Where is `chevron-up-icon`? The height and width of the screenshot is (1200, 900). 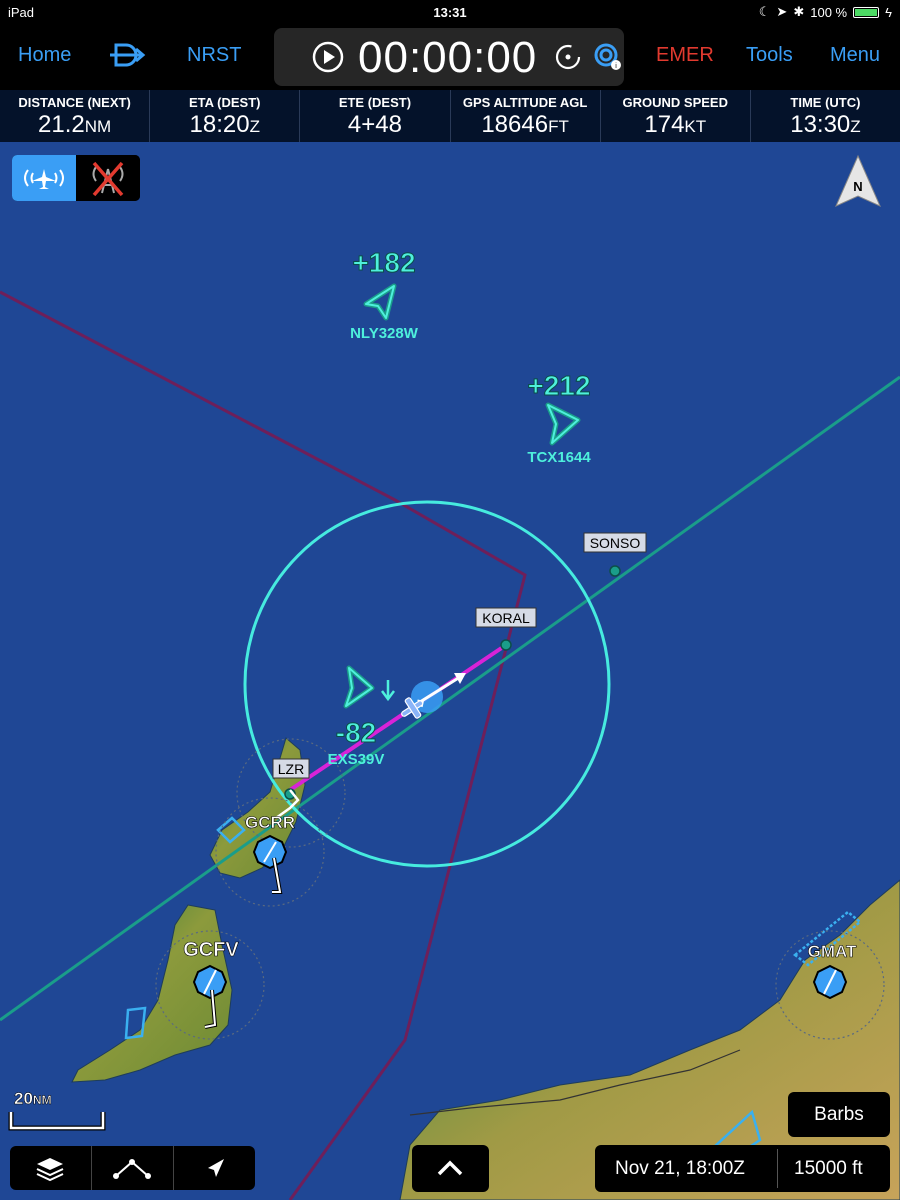 chevron-up-icon is located at coordinates (450, 1168).